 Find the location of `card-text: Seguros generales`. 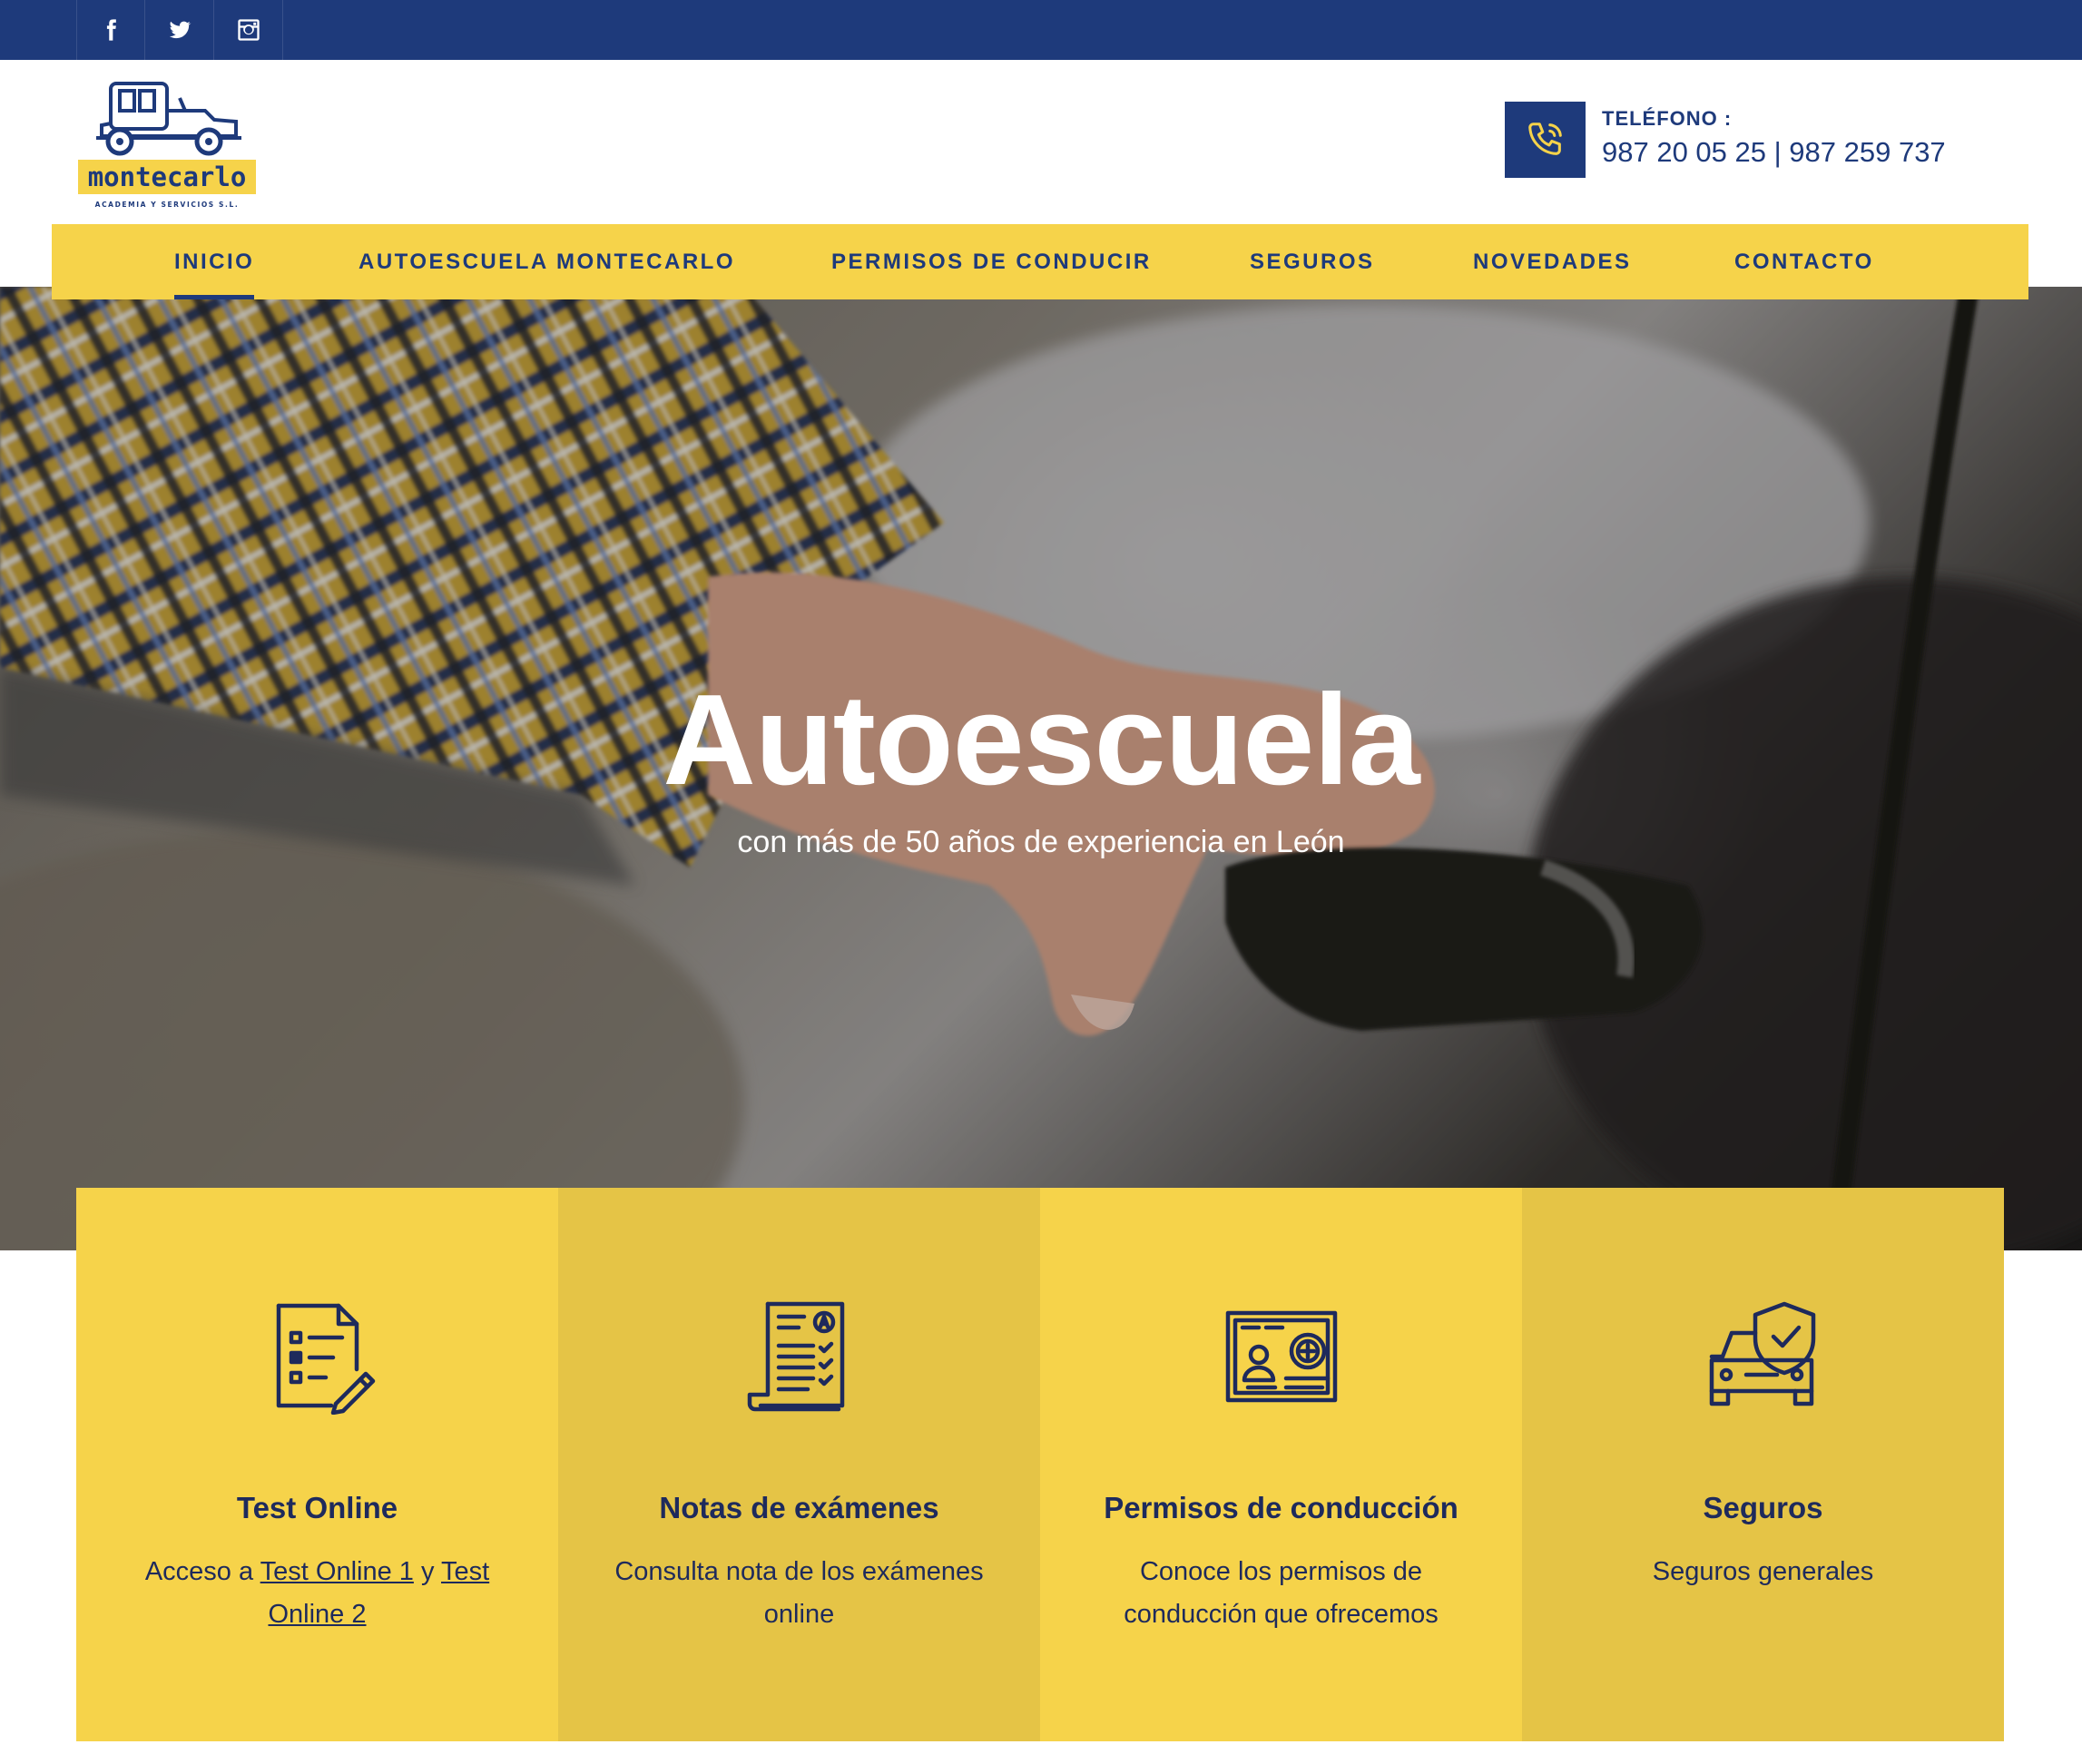

card-text: Seguros generales is located at coordinates (1763, 1571).